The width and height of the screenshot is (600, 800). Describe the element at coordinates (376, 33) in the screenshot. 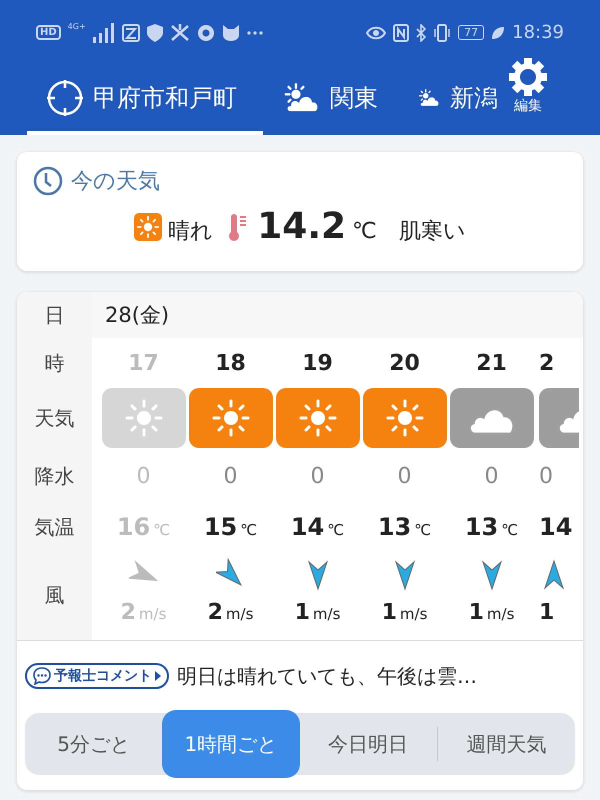

I see `eye-icon` at that location.